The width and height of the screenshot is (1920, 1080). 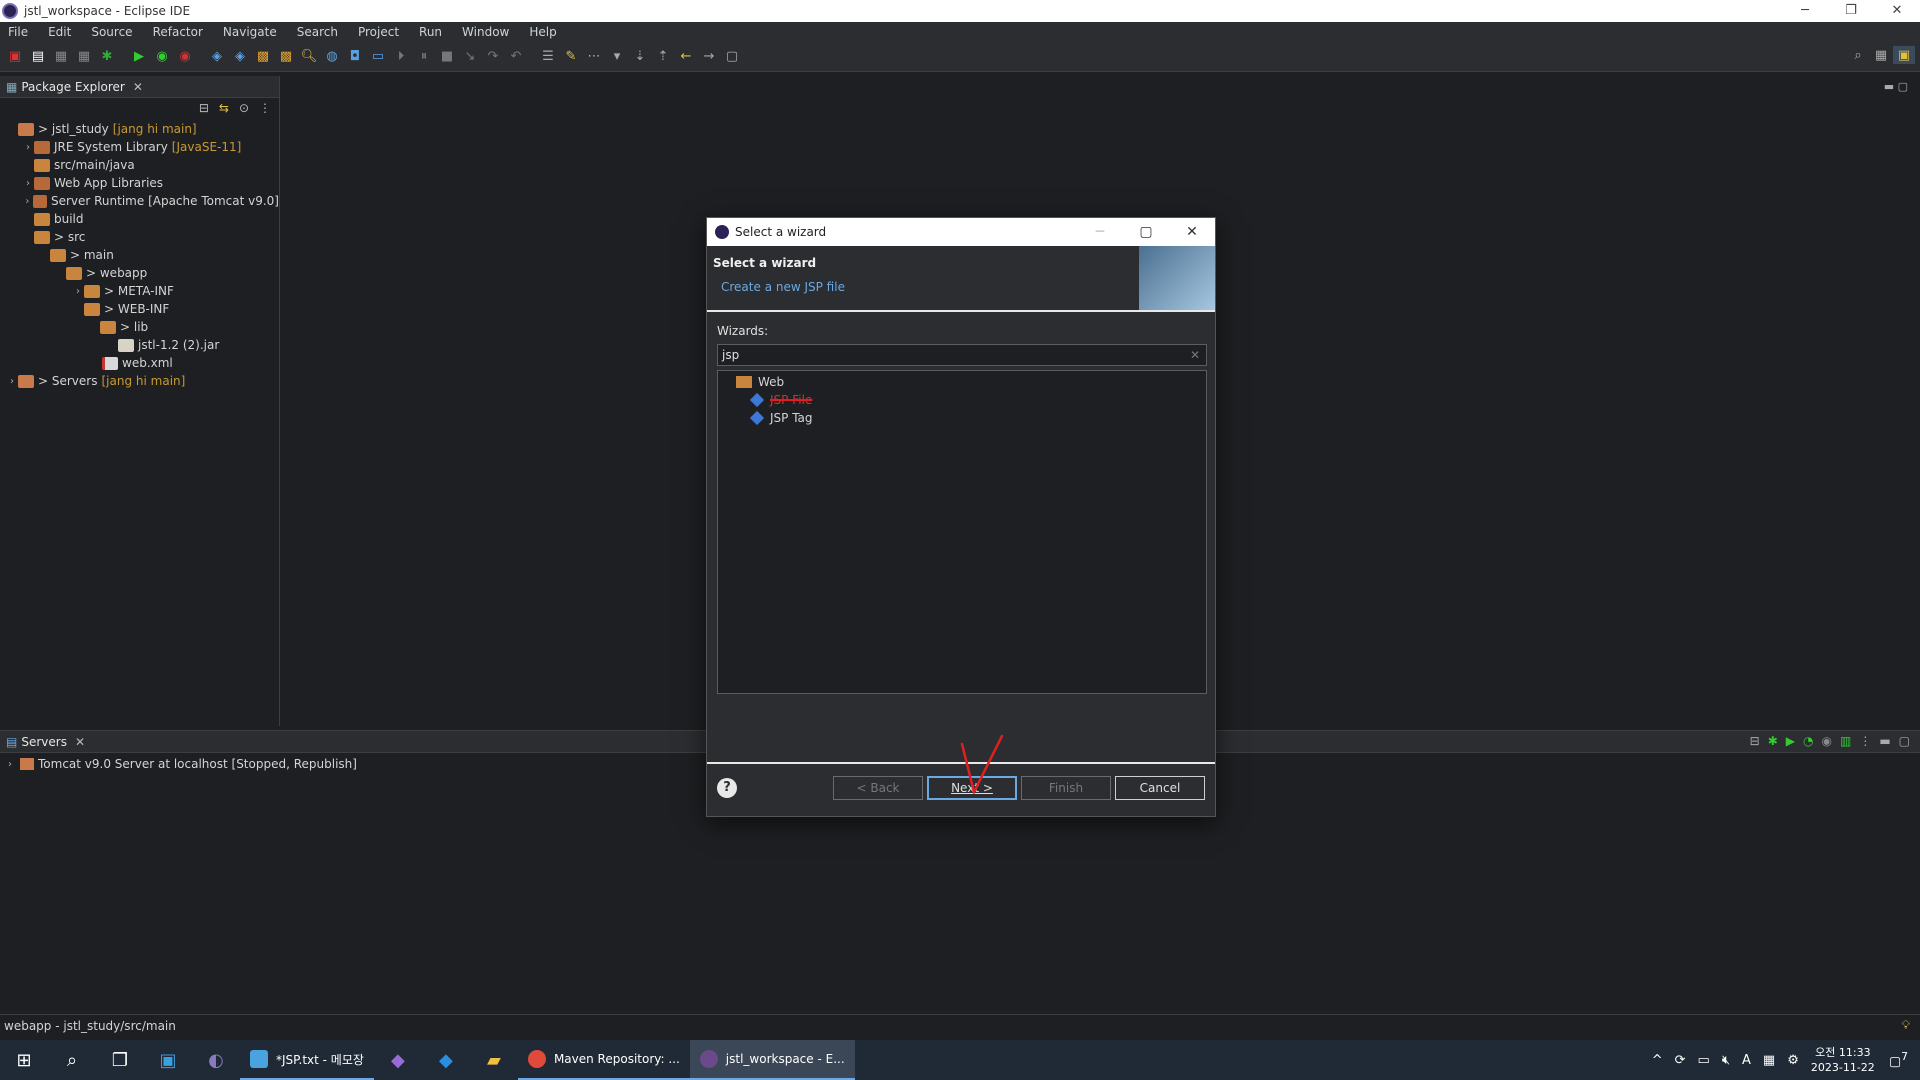 What do you see at coordinates (709, 57) in the screenshot?
I see `forward-arrow-icon: →` at bounding box center [709, 57].